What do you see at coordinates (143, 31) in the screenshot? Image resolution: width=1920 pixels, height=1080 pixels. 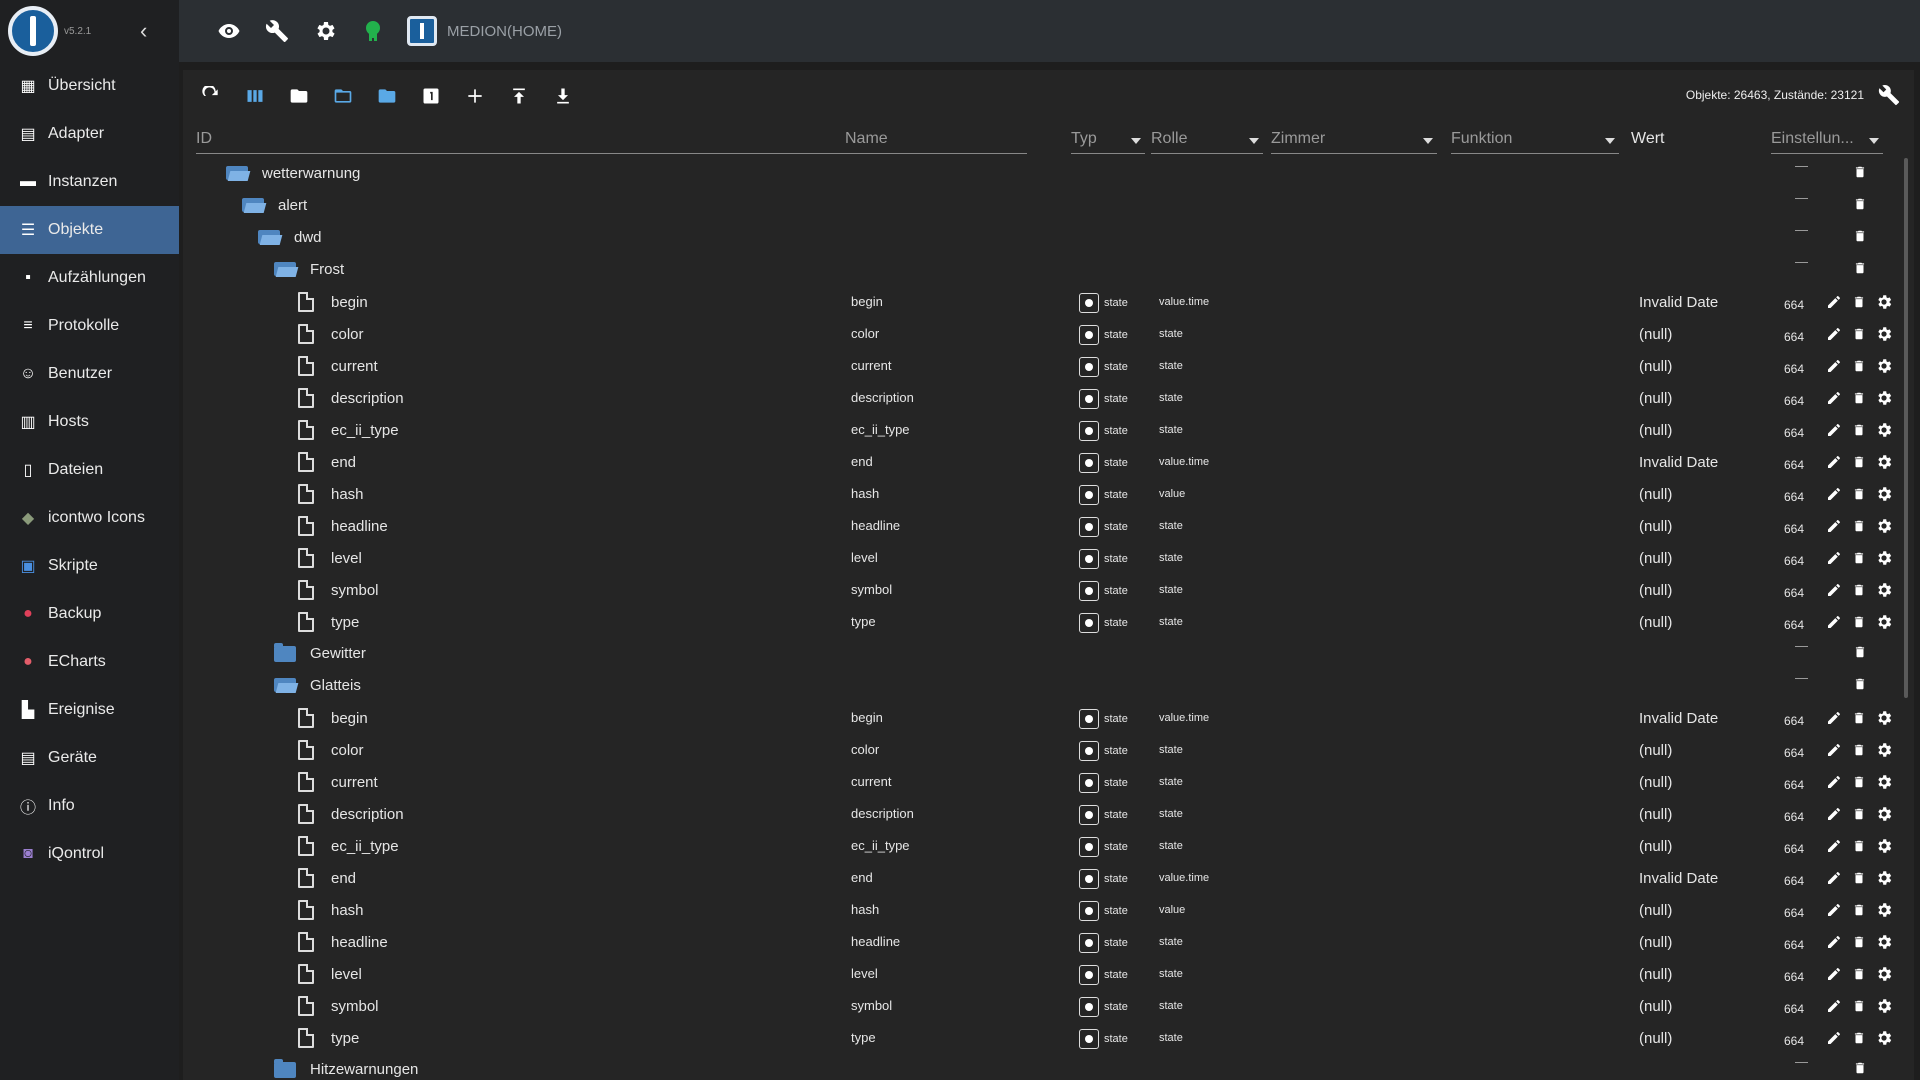 I see `collapse-sidebar-icon: ‹` at bounding box center [143, 31].